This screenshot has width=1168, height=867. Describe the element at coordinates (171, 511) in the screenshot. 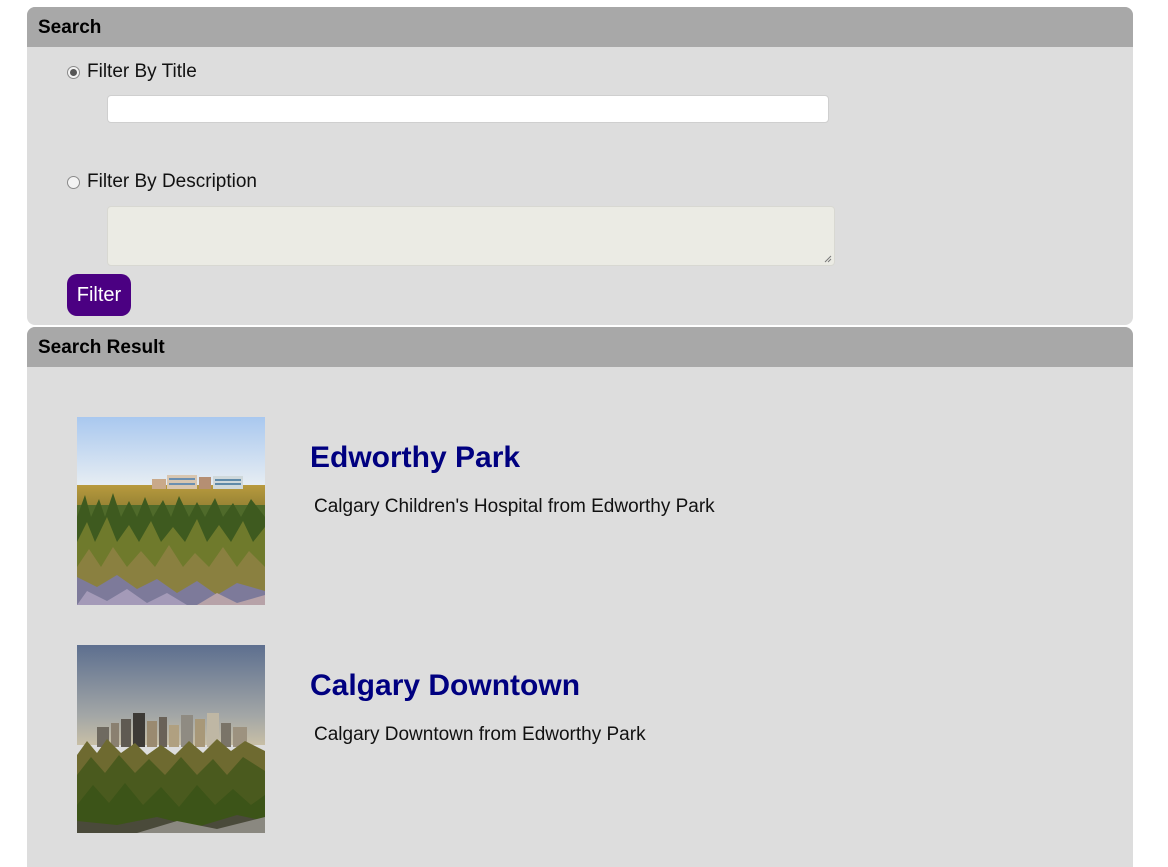

I see `edworthy-park-photo` at that location.